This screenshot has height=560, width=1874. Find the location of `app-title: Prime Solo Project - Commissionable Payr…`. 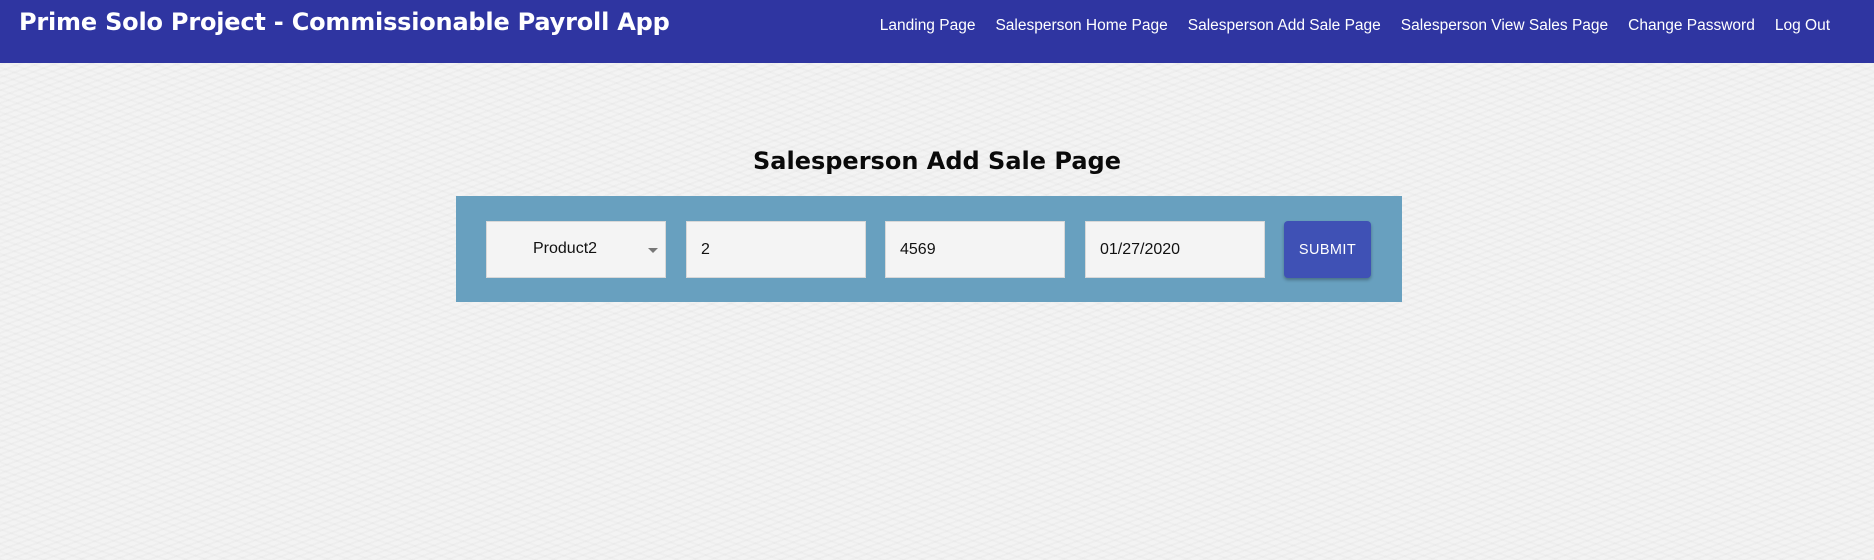

app-title: Prime Solo Project - Commissionable Payr… is located at coordinates (344, 22).